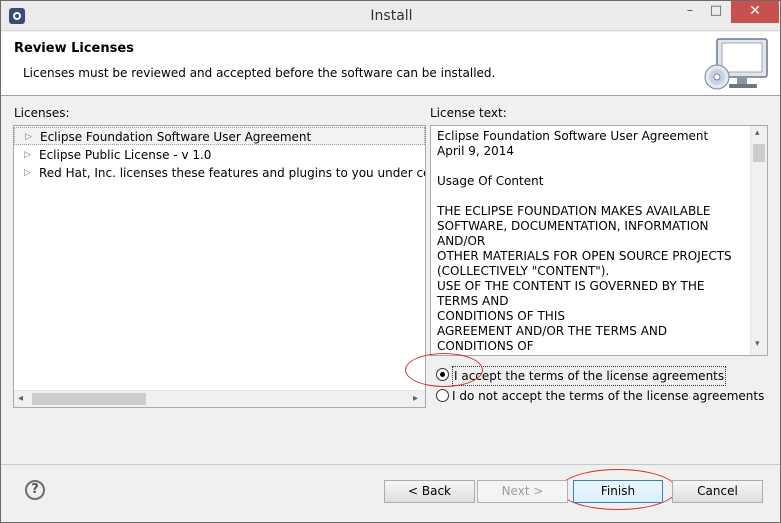 Image resolution: width=781 pixels, height=523 pixels. I want to click on tree-item-eclipse-public-license: ▷ Eclipse Public License - v 1.0, so click(219, 155).